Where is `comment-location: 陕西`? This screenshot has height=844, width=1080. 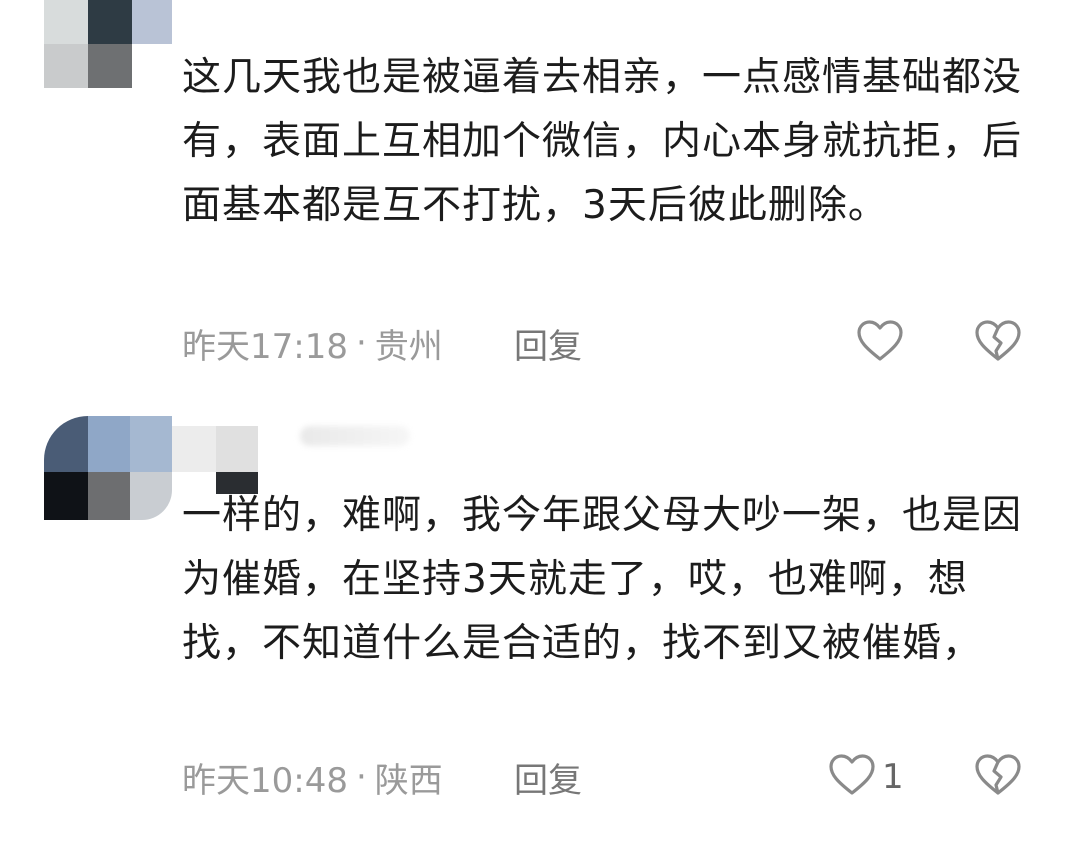
comment-location: 陕西 is located at coordinates (408, 780).